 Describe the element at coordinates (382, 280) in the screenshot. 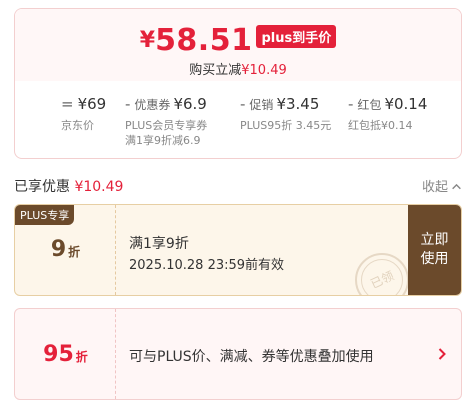

I see `claimed-stamp-text: 已领` at that location.